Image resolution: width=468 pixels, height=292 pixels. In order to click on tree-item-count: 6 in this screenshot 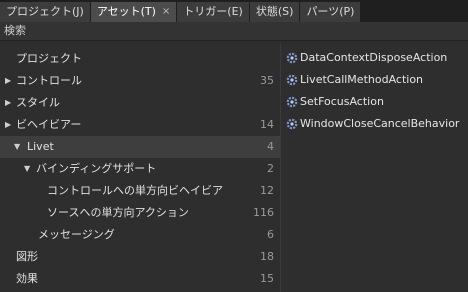, I will do `click(270, 234)`.